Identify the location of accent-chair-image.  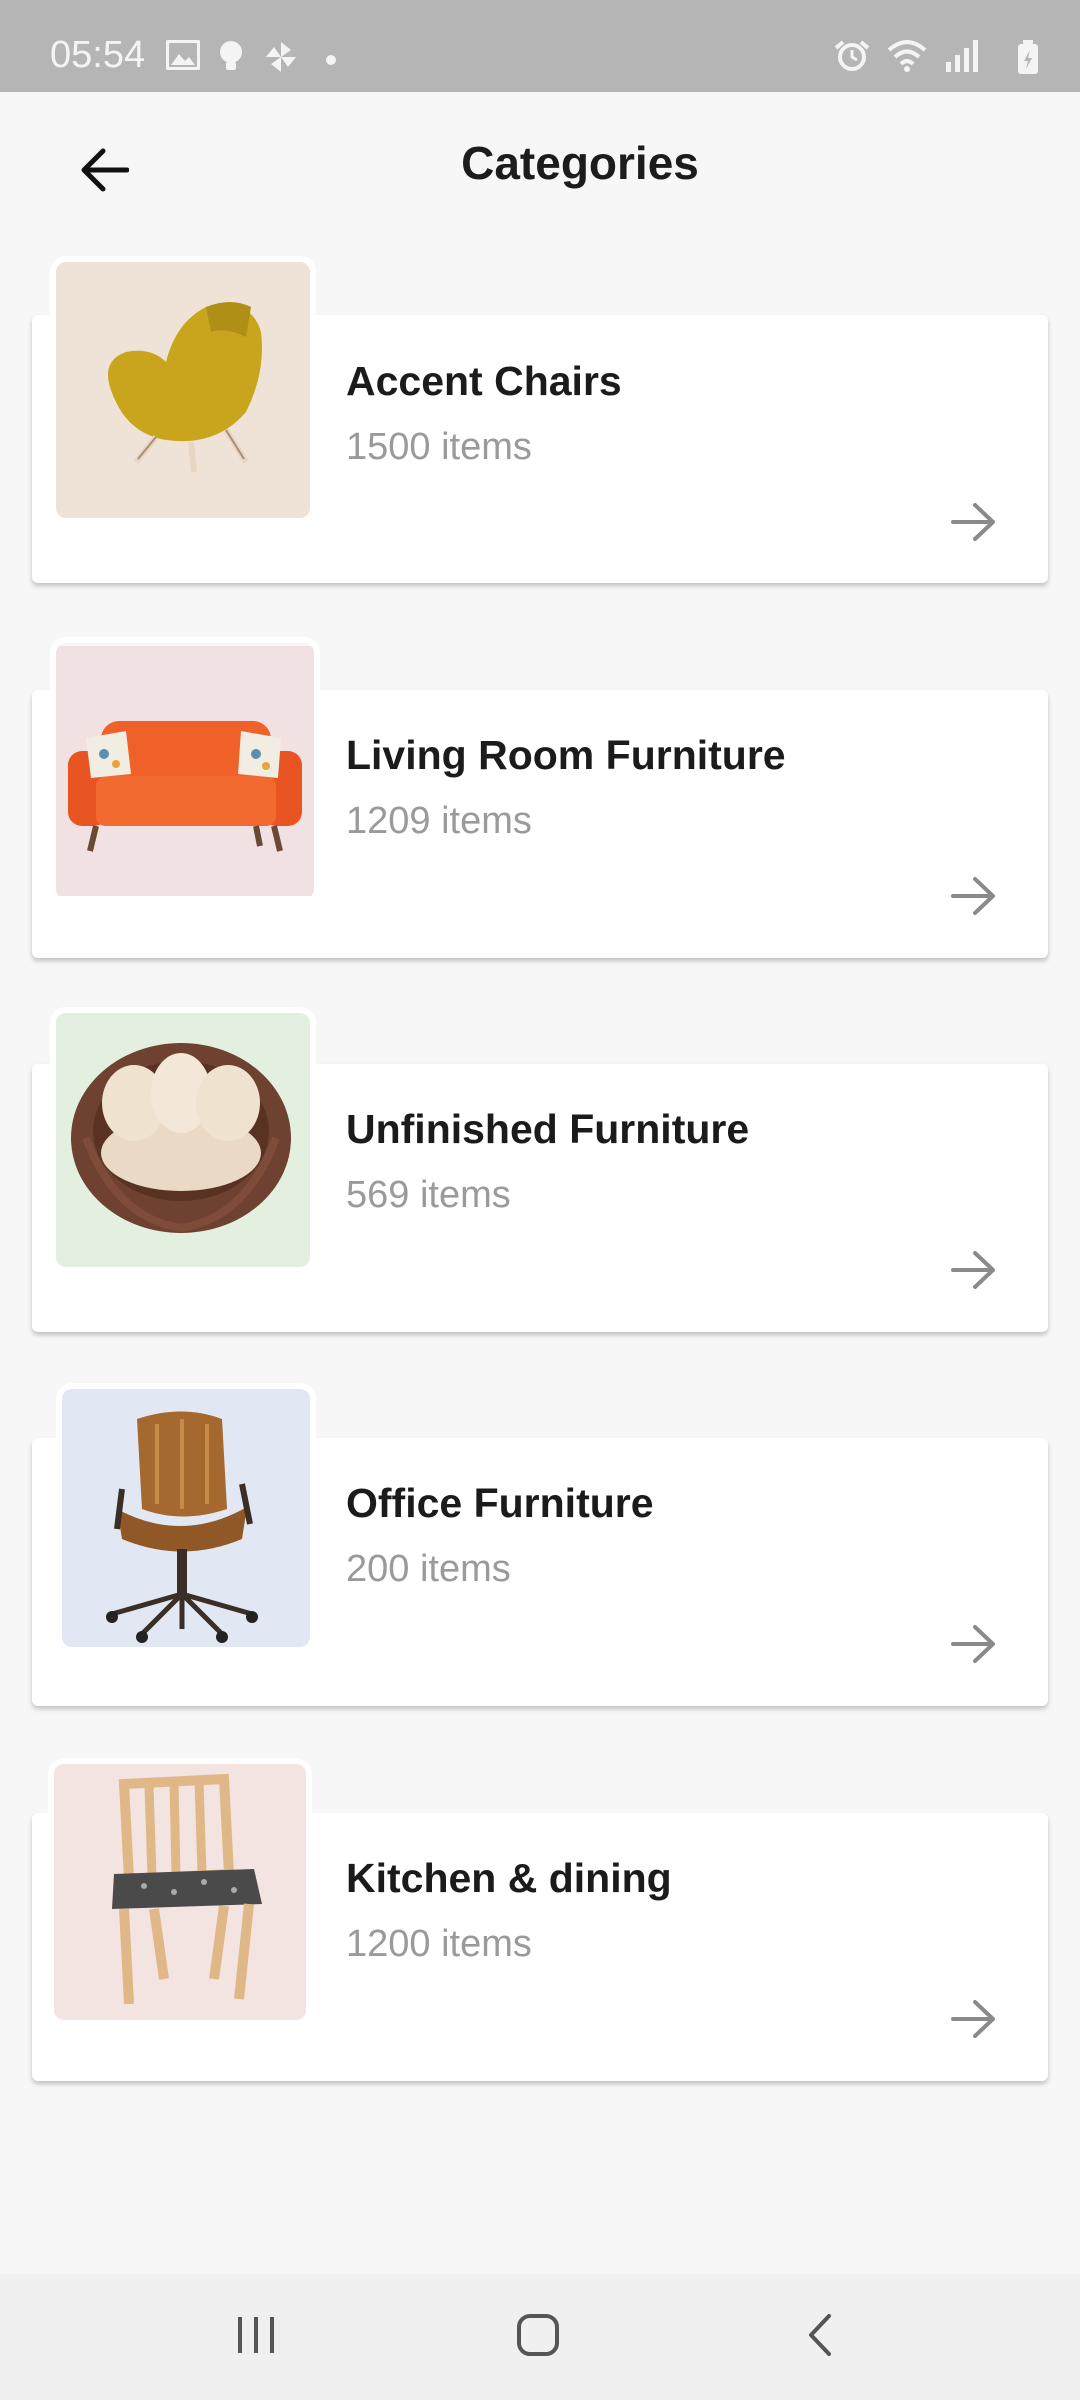
(183, 390).